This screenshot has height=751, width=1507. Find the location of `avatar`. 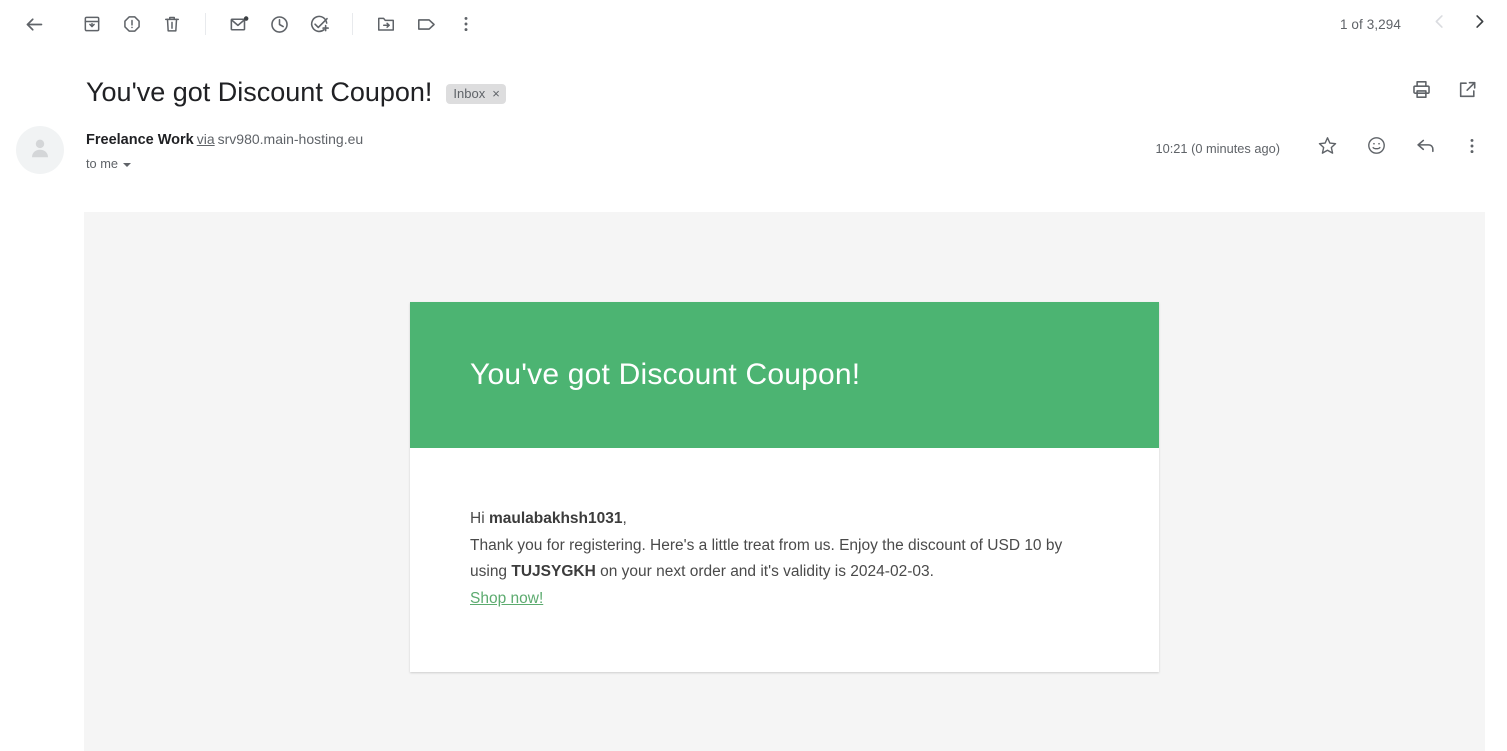

avatar is located at coordinates (40, 150).